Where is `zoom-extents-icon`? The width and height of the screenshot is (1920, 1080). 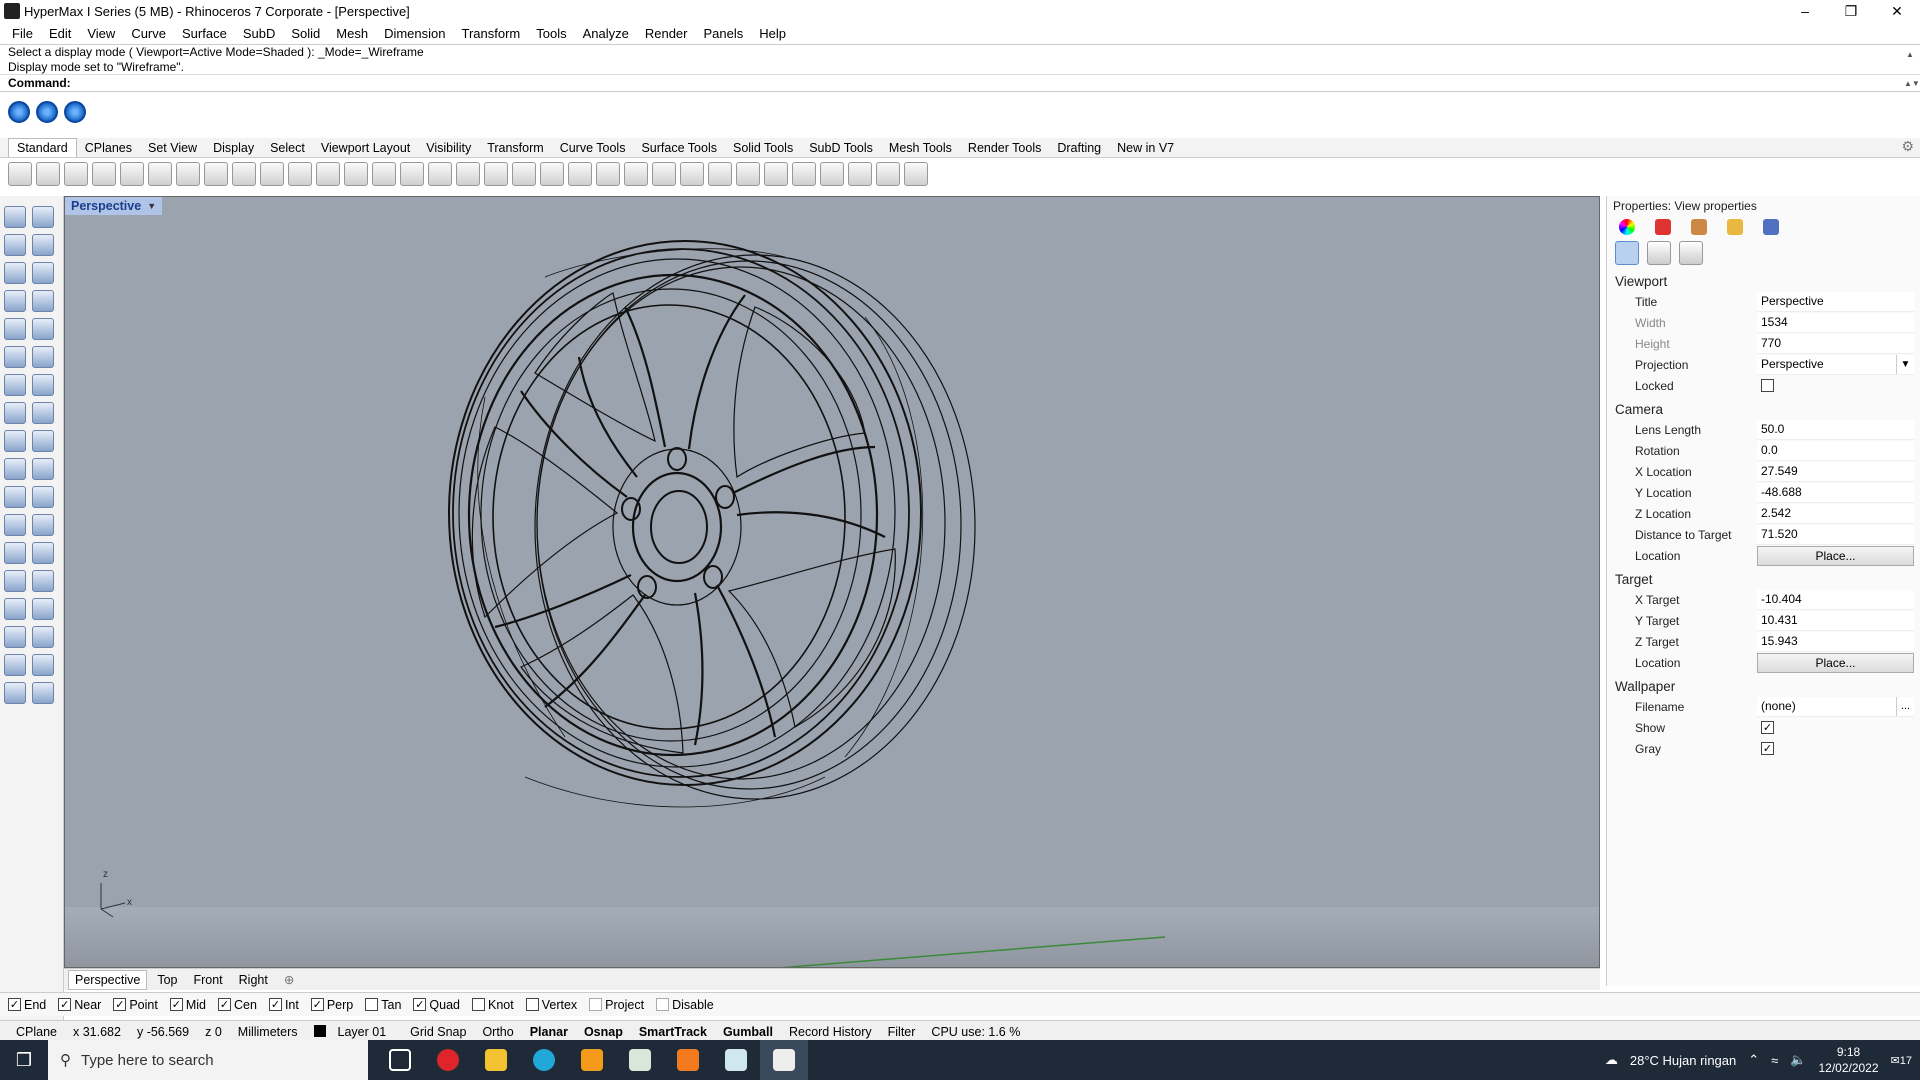 zoom-extents-icon is located at coordinates (384, 174).